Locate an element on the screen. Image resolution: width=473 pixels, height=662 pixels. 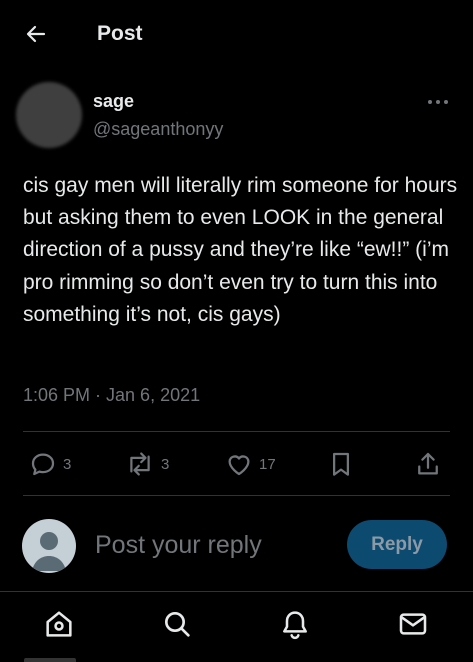
notifications-icon is located at coordinates (295, 626).